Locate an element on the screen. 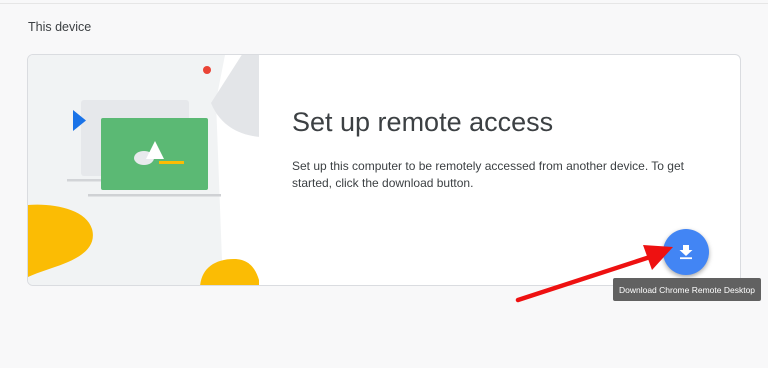 This screenshot has width=768, height=368. card-heading: Set up remote access is located at coordinates (423, 122).